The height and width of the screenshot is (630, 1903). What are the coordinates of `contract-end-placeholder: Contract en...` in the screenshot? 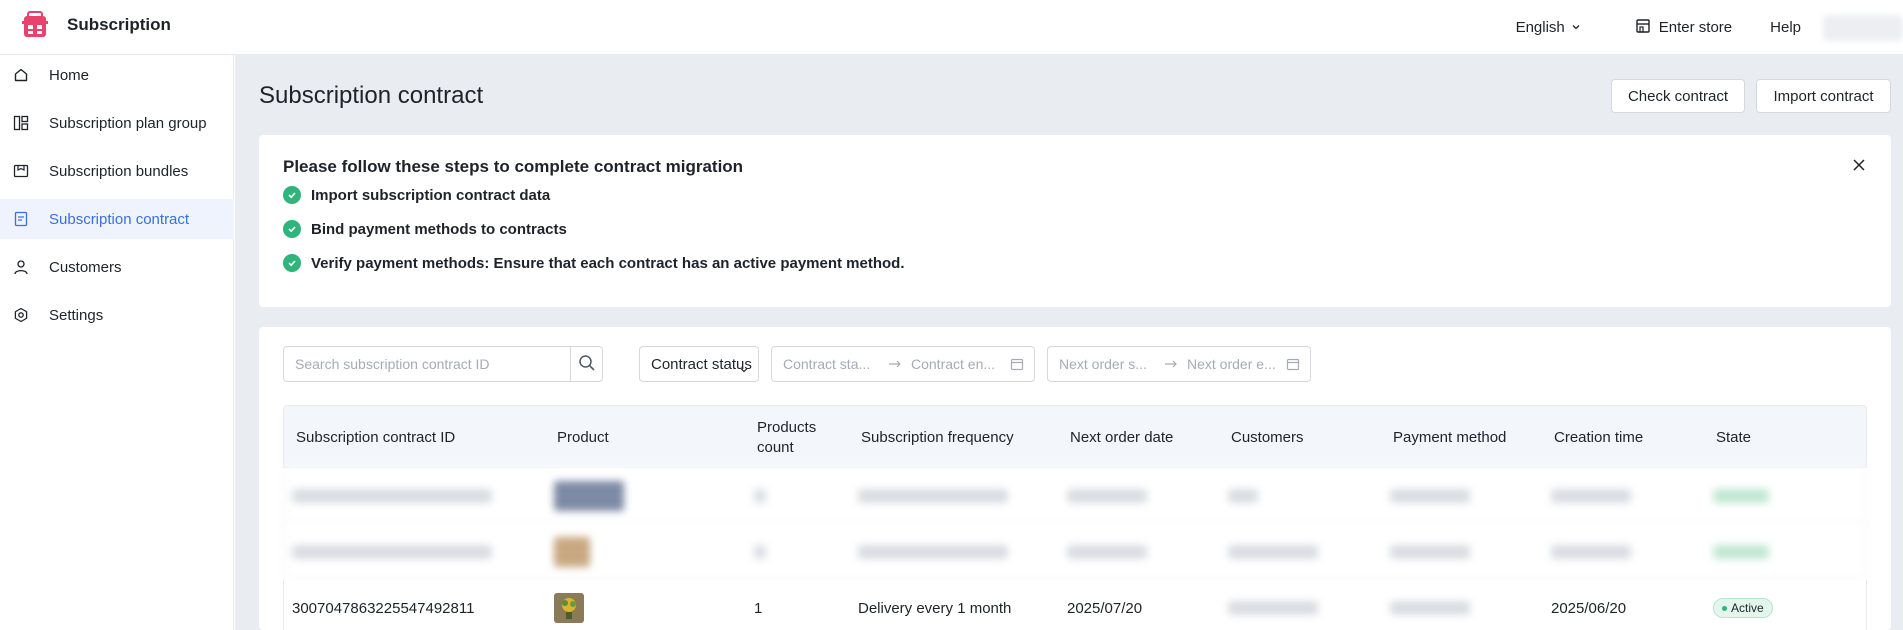 It's located at (953, 364).